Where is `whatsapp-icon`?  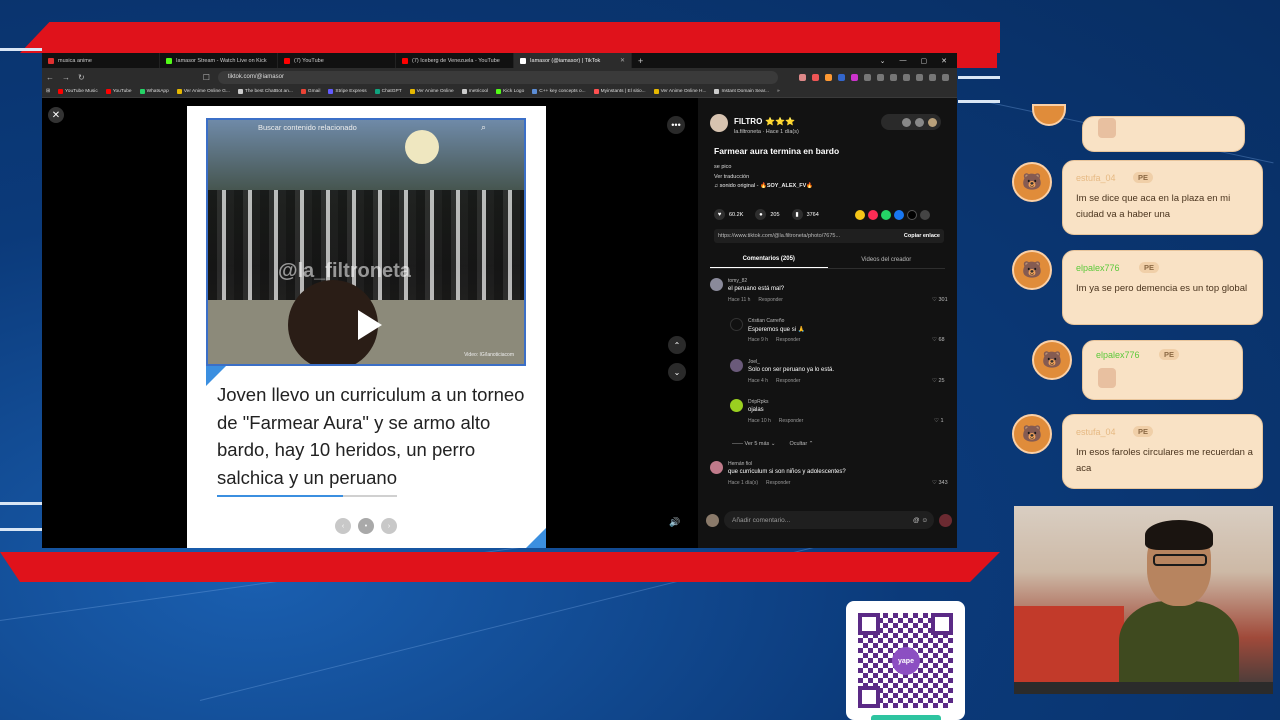
whatsapp-icon is located at coordinates (886, 215).